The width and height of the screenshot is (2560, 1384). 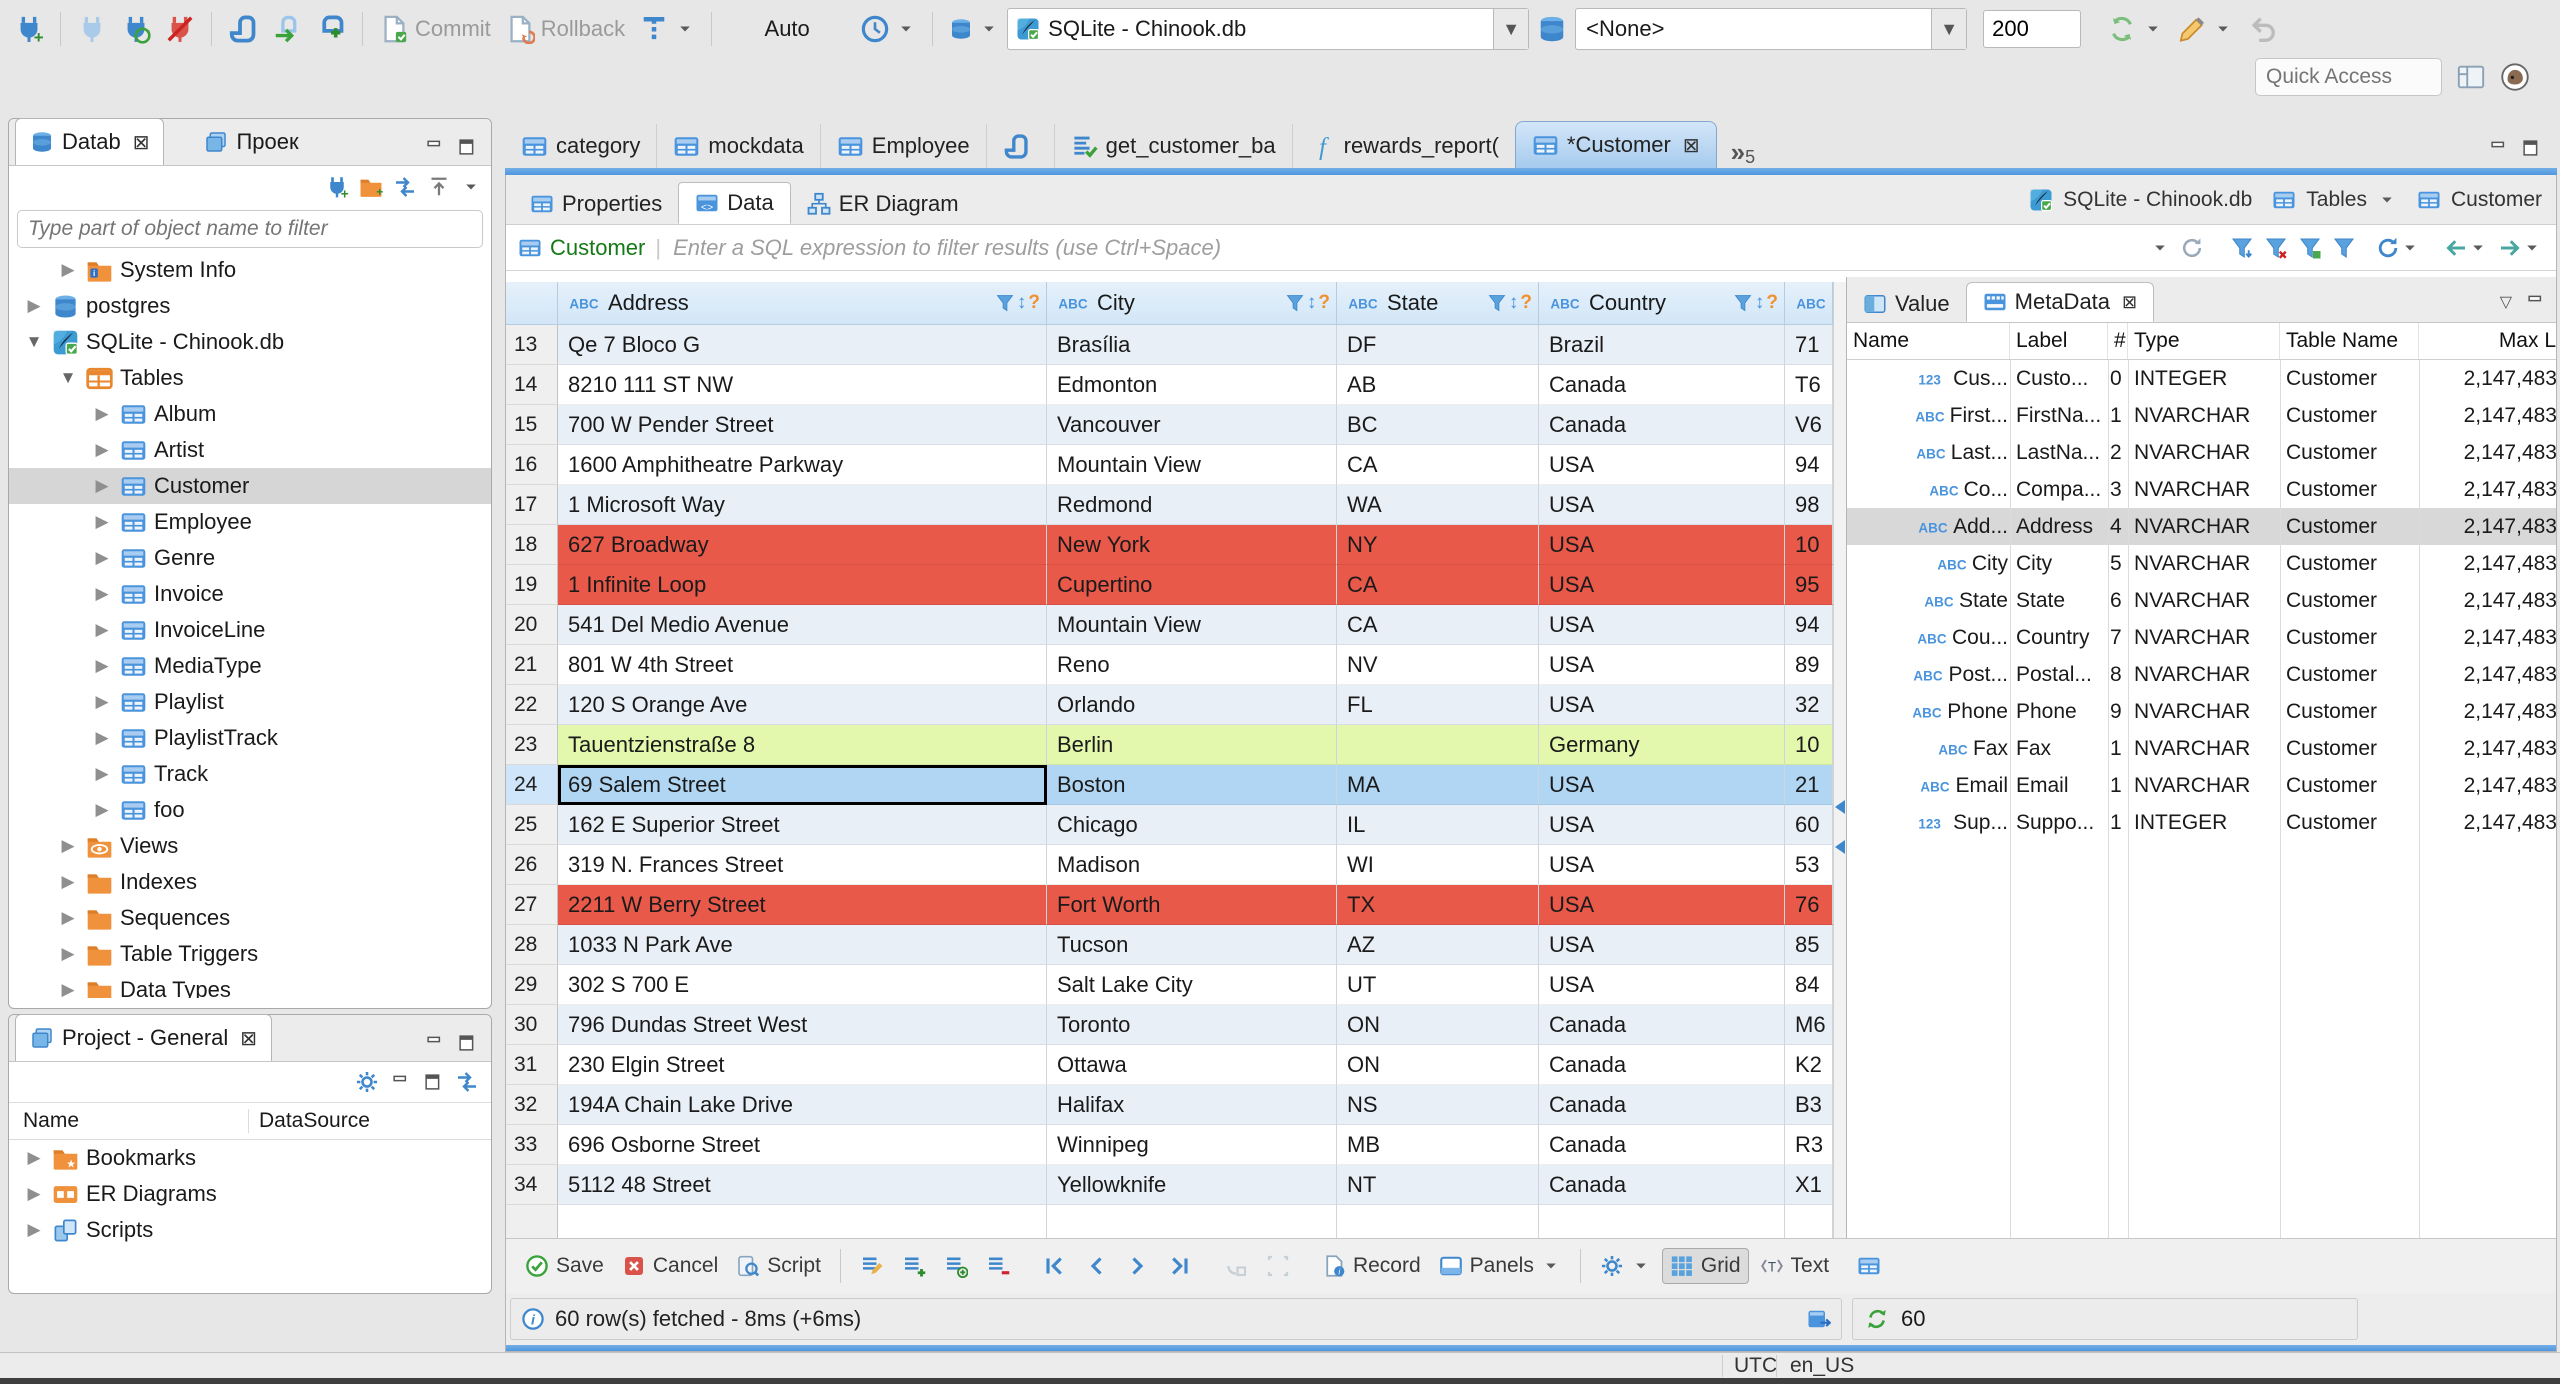 I want to click on tree-item-Tables: ▼ Tables, so click(x=250, y=378).